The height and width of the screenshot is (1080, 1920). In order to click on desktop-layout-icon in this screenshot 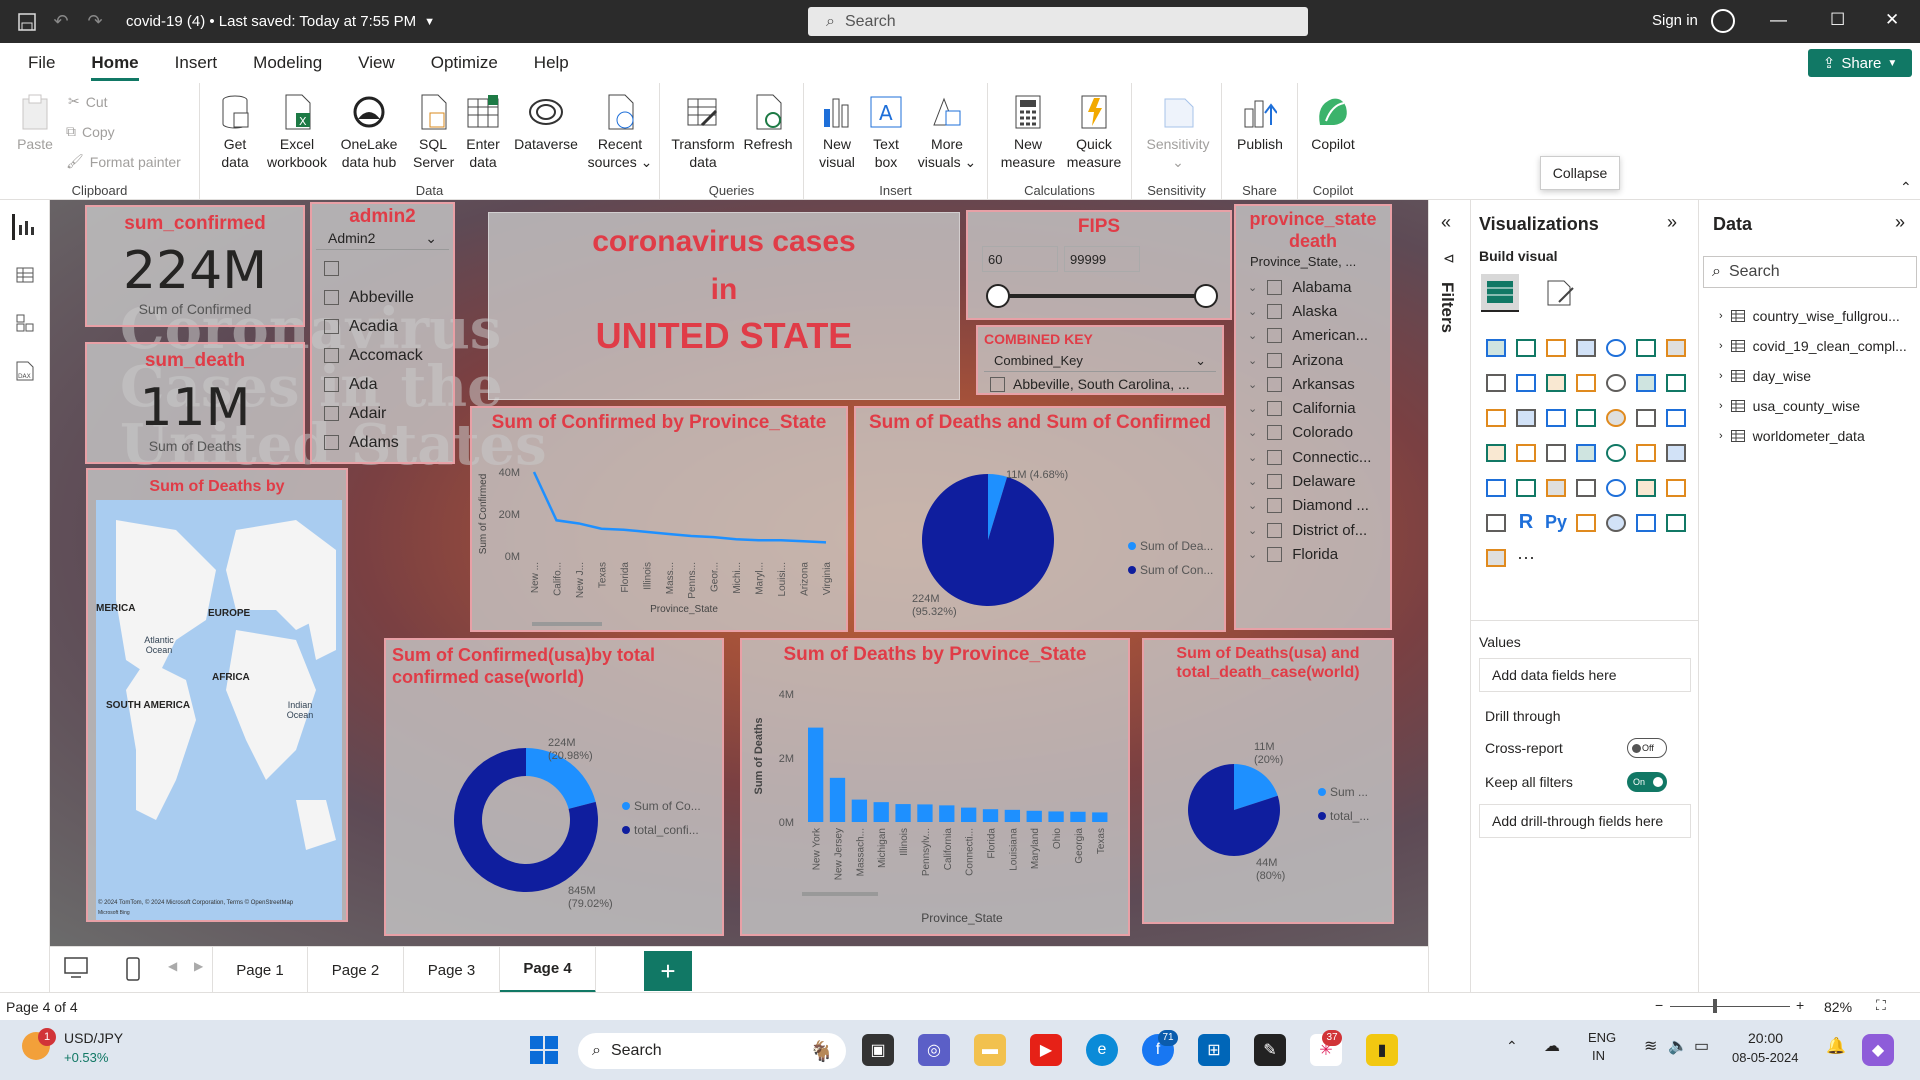, I will do `click(76, 970)`.